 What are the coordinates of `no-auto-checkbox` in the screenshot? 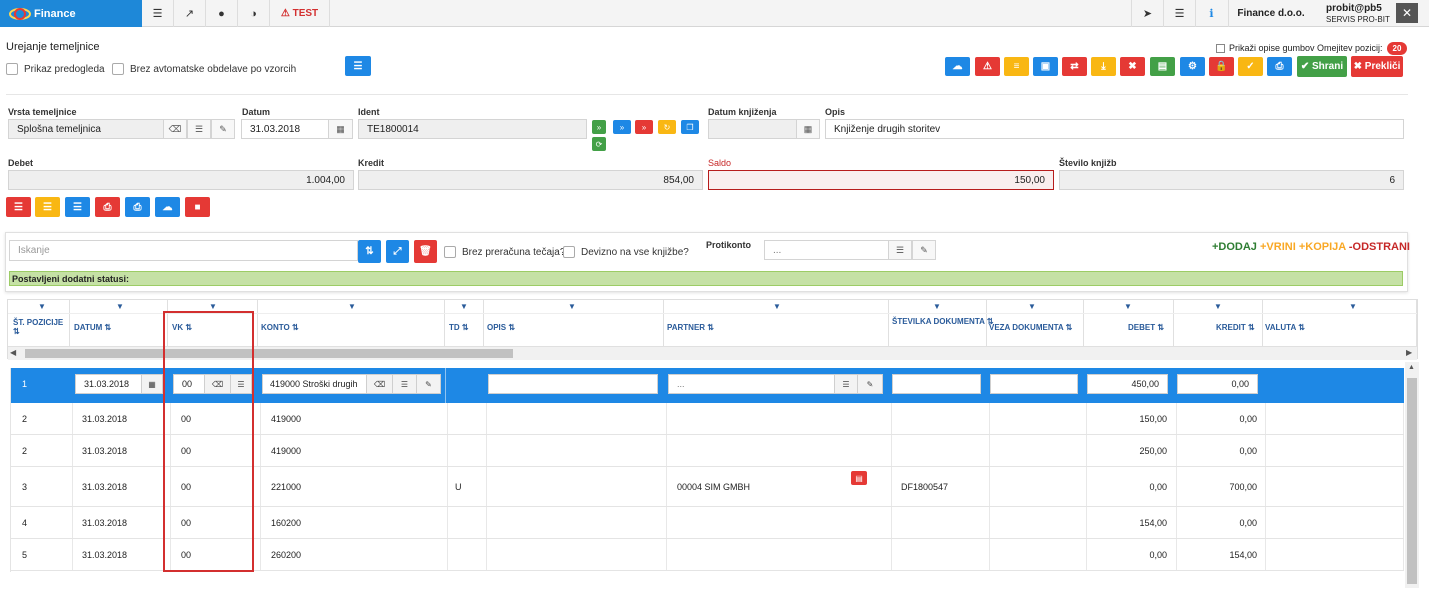 It's located at (118, 69).